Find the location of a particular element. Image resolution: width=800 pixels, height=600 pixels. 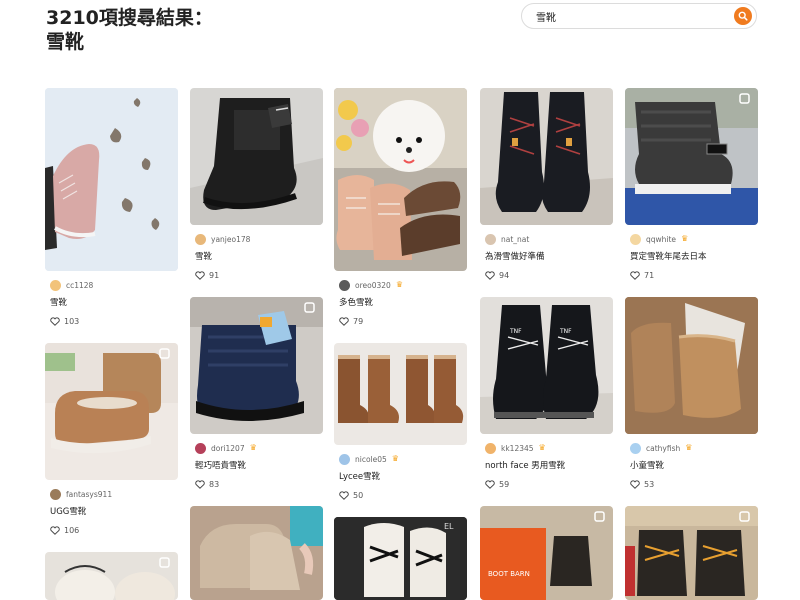

listing-title: north face 男用雪靴 is located at coordinates (549, 465).